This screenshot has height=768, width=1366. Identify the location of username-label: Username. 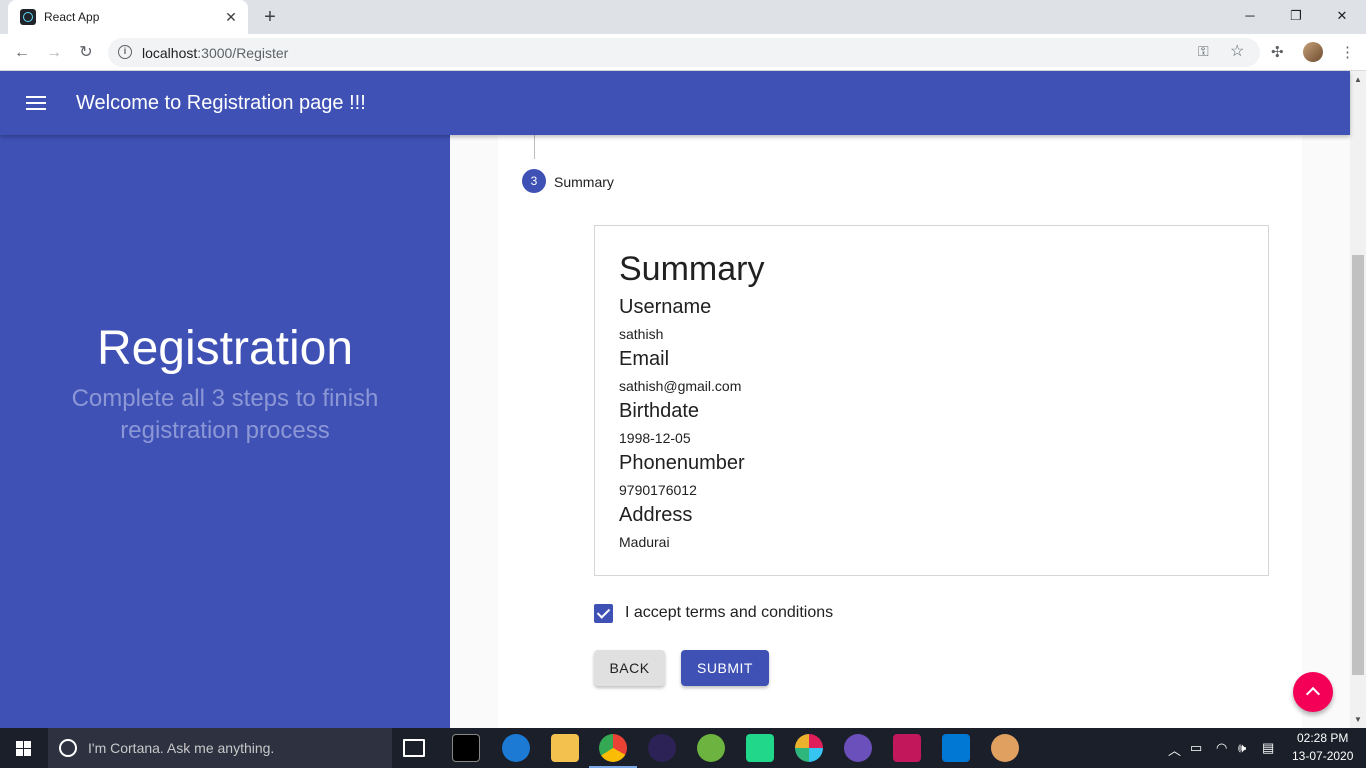
(665, 307).